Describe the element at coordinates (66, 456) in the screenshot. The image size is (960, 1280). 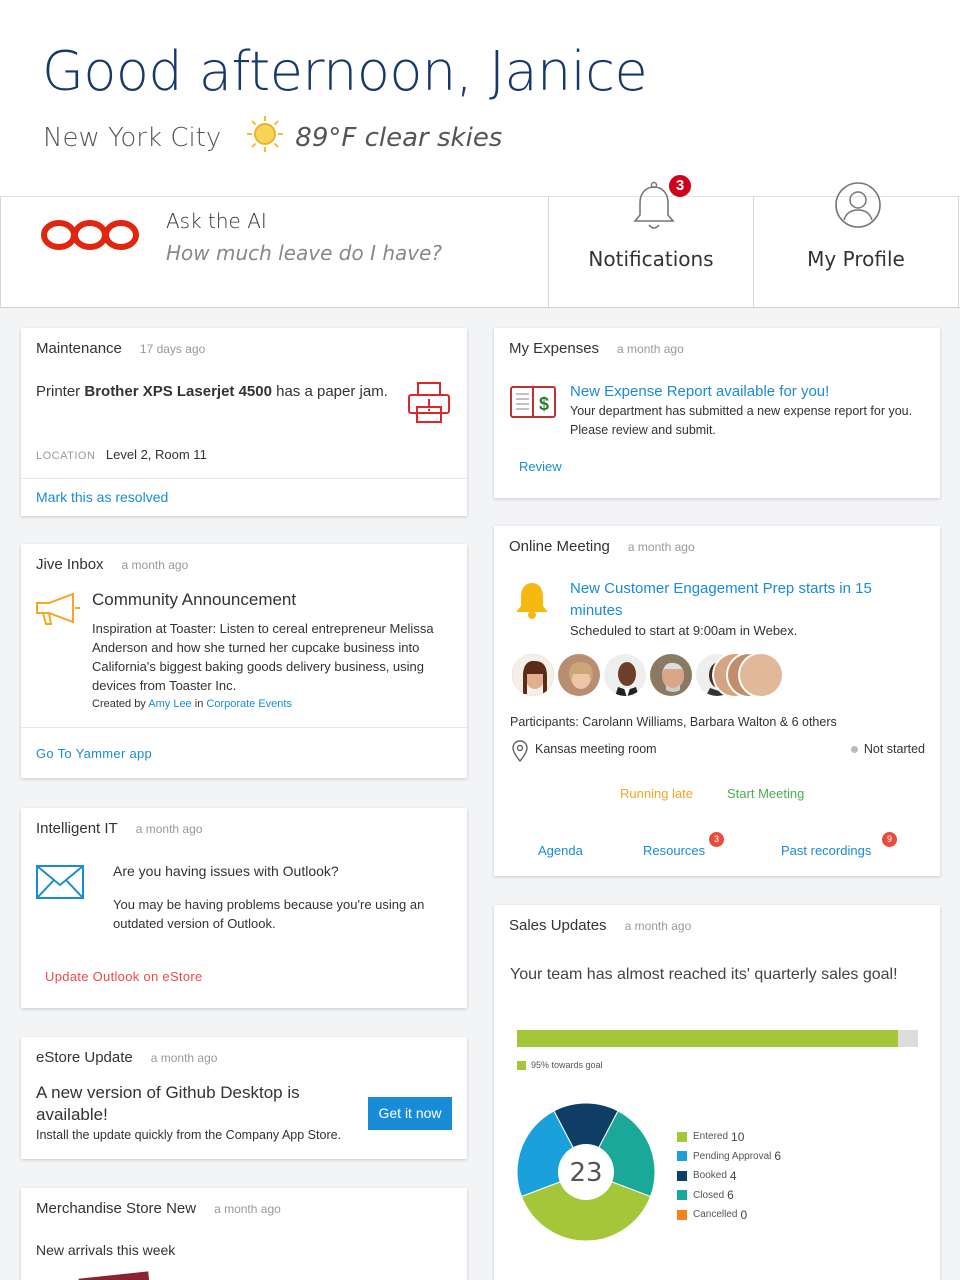
I see `location-label: LOCATION` at that location.